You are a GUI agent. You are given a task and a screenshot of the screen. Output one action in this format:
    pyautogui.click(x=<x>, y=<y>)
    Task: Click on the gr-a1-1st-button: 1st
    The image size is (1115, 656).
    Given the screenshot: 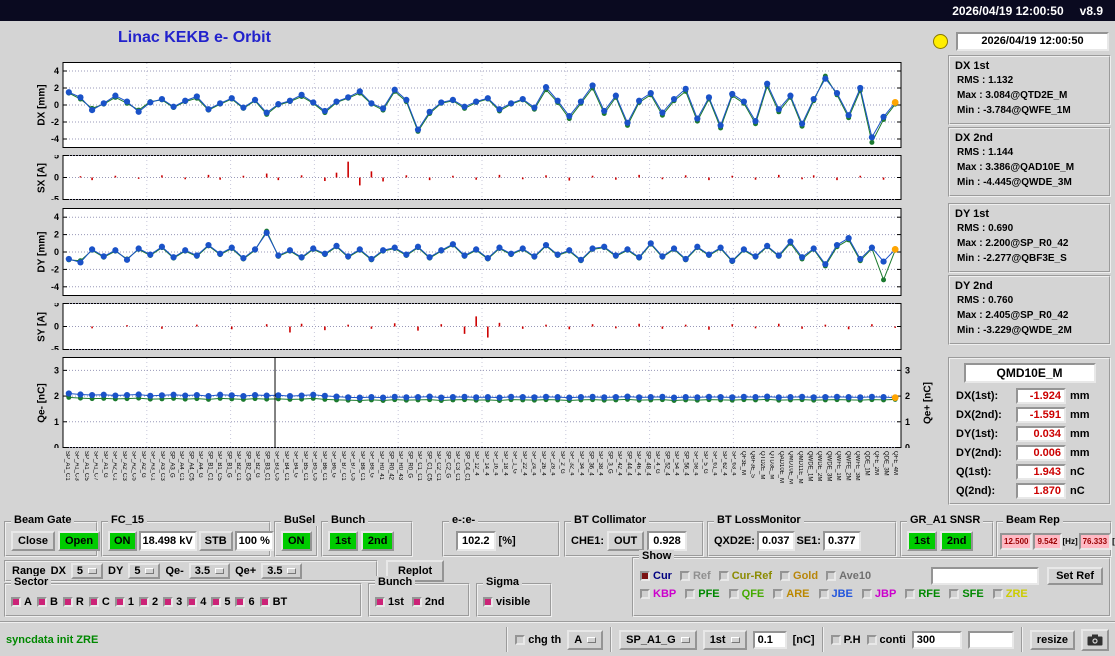 What is the action you would take?
    pyautogui.click(x=922, y=541)
    